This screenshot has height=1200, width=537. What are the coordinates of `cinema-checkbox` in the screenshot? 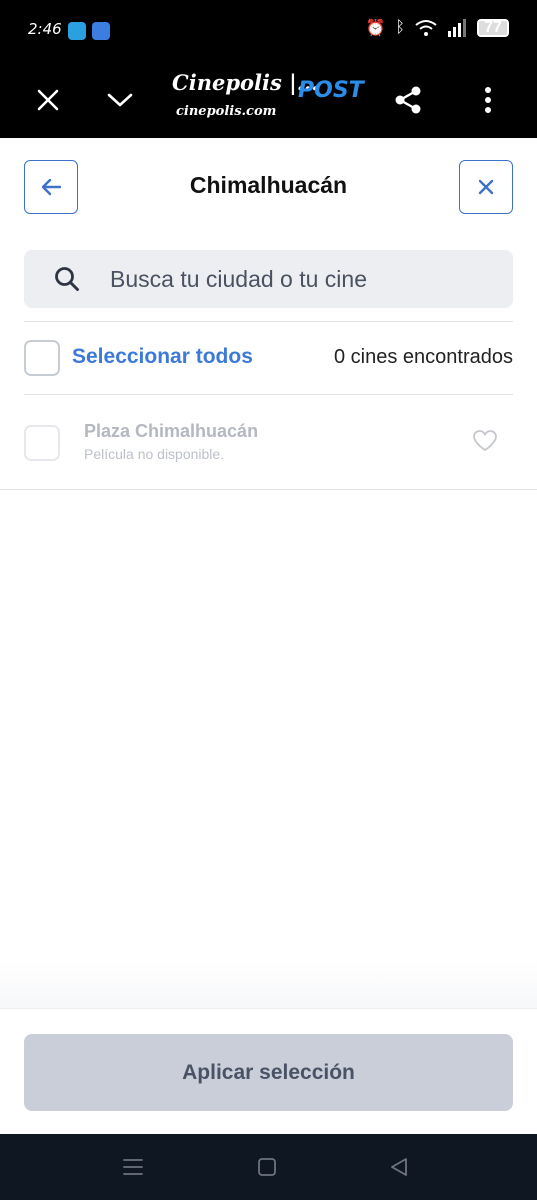 It's located at (42, 443).